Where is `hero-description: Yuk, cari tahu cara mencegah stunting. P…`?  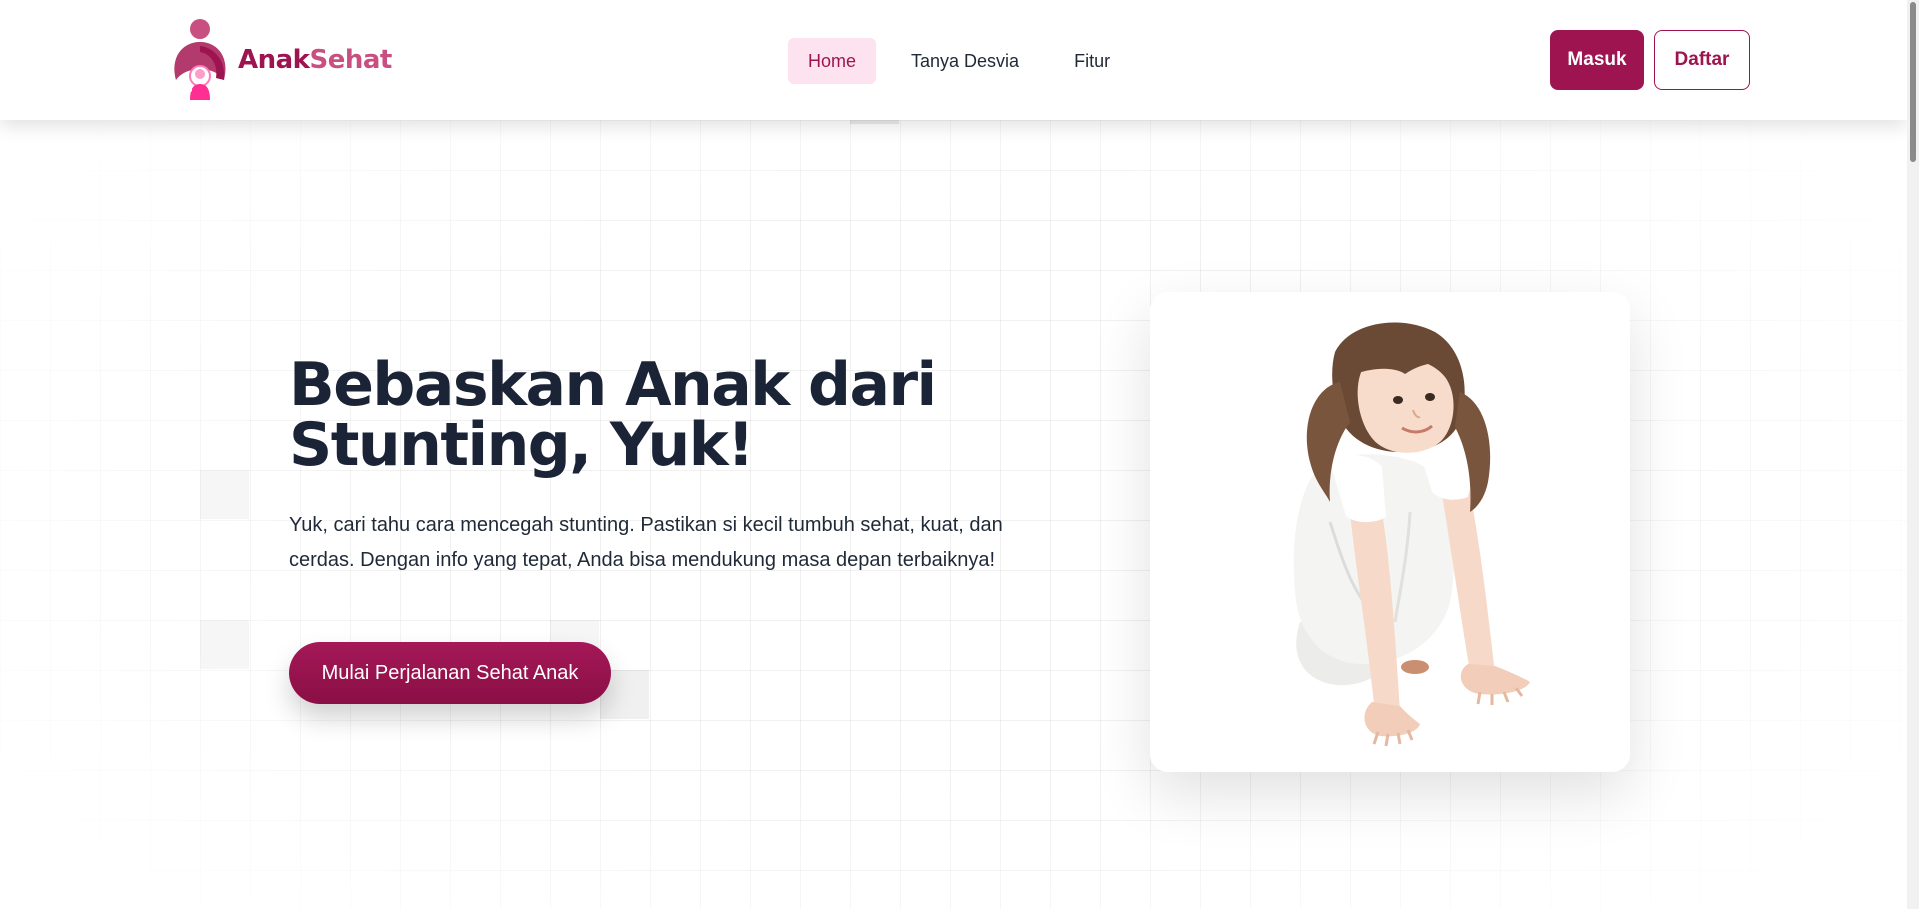
hero-description: Yuk, cari tahu cara mencegah stunting. P… is located at coordinates (646, 542).